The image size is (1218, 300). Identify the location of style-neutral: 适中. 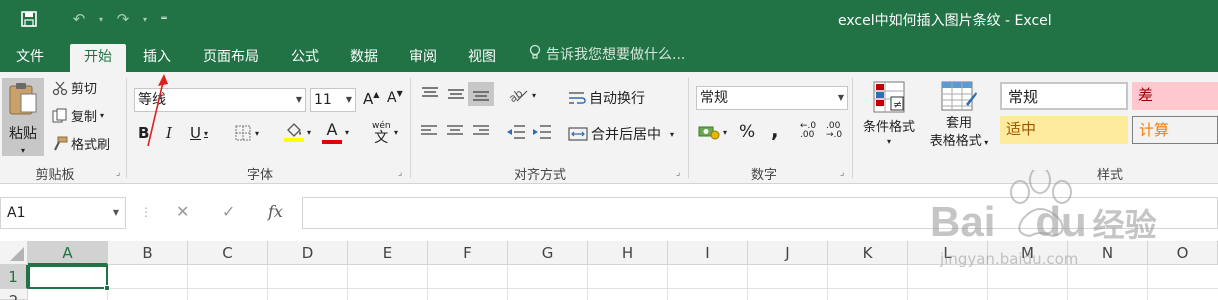
(1064, 130).